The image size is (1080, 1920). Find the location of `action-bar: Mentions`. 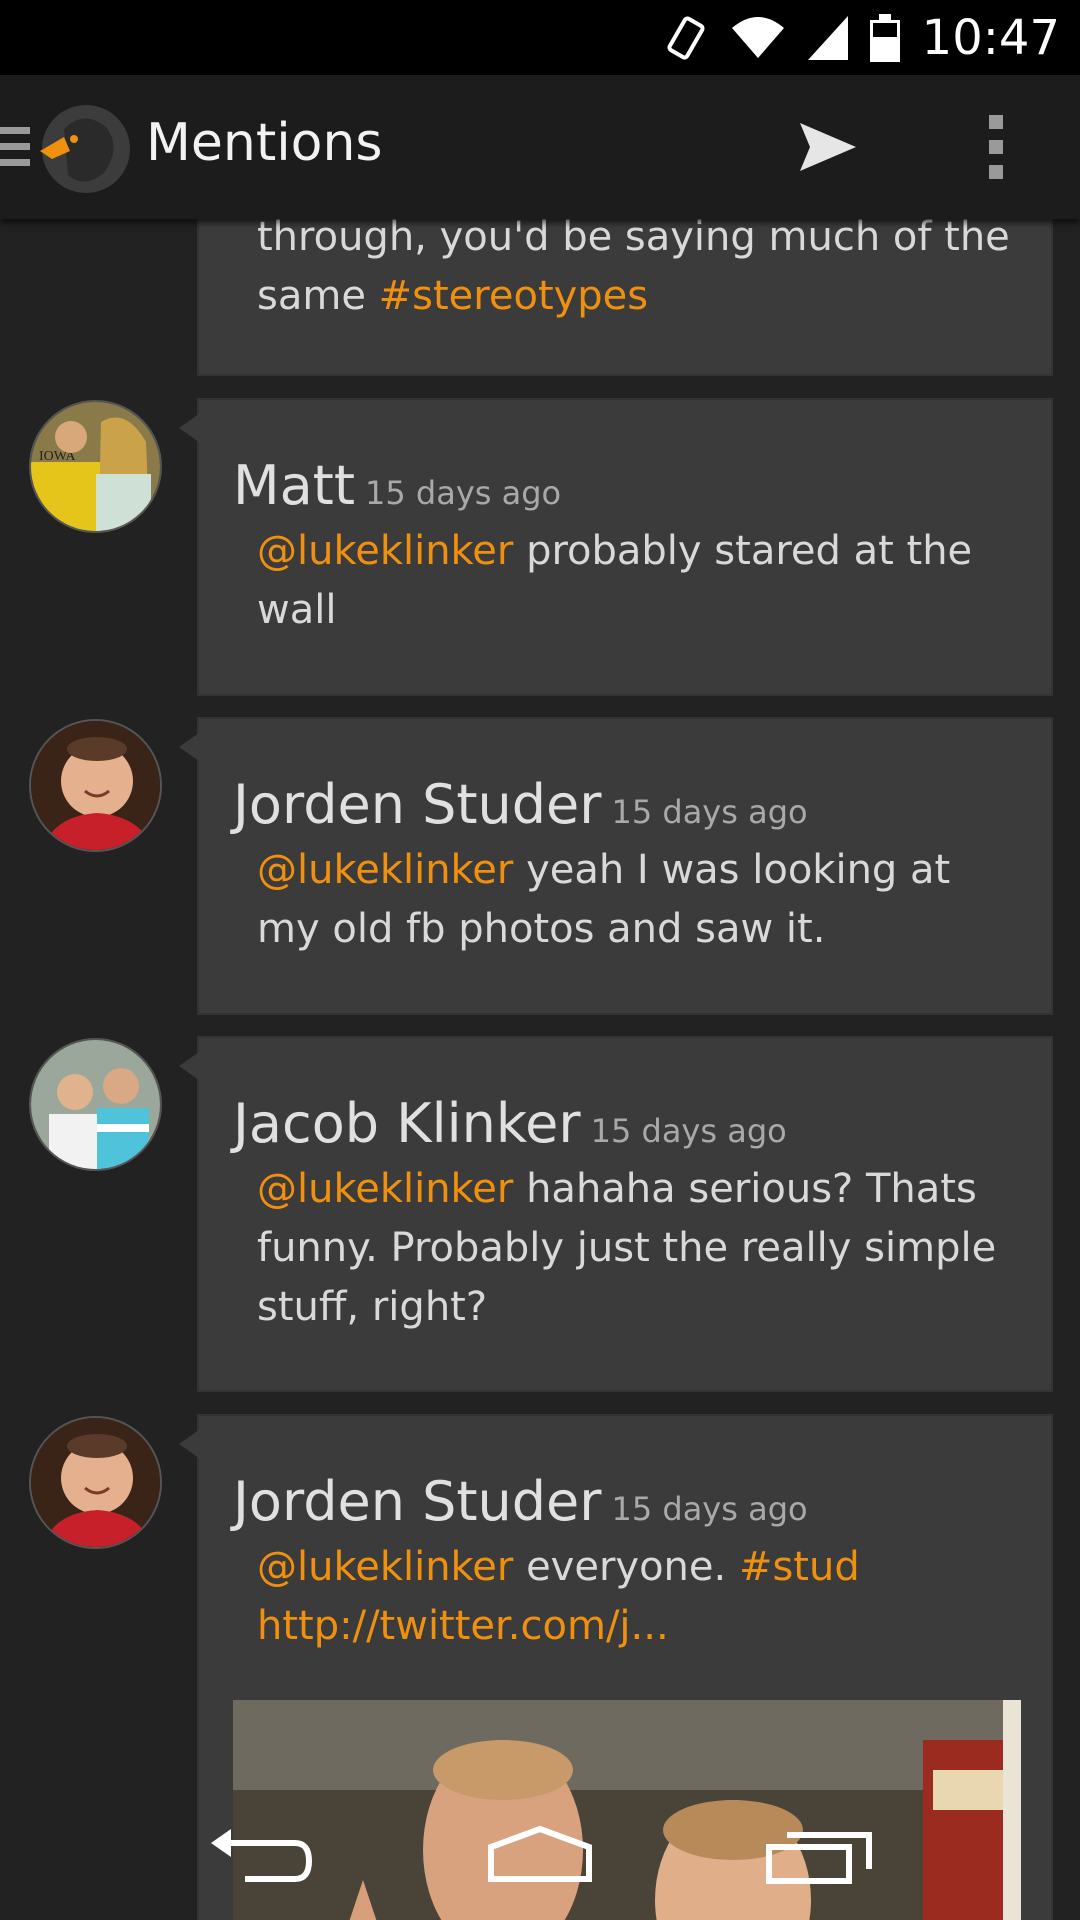

action-bar: Mentions is located at coordinates (540, 147).